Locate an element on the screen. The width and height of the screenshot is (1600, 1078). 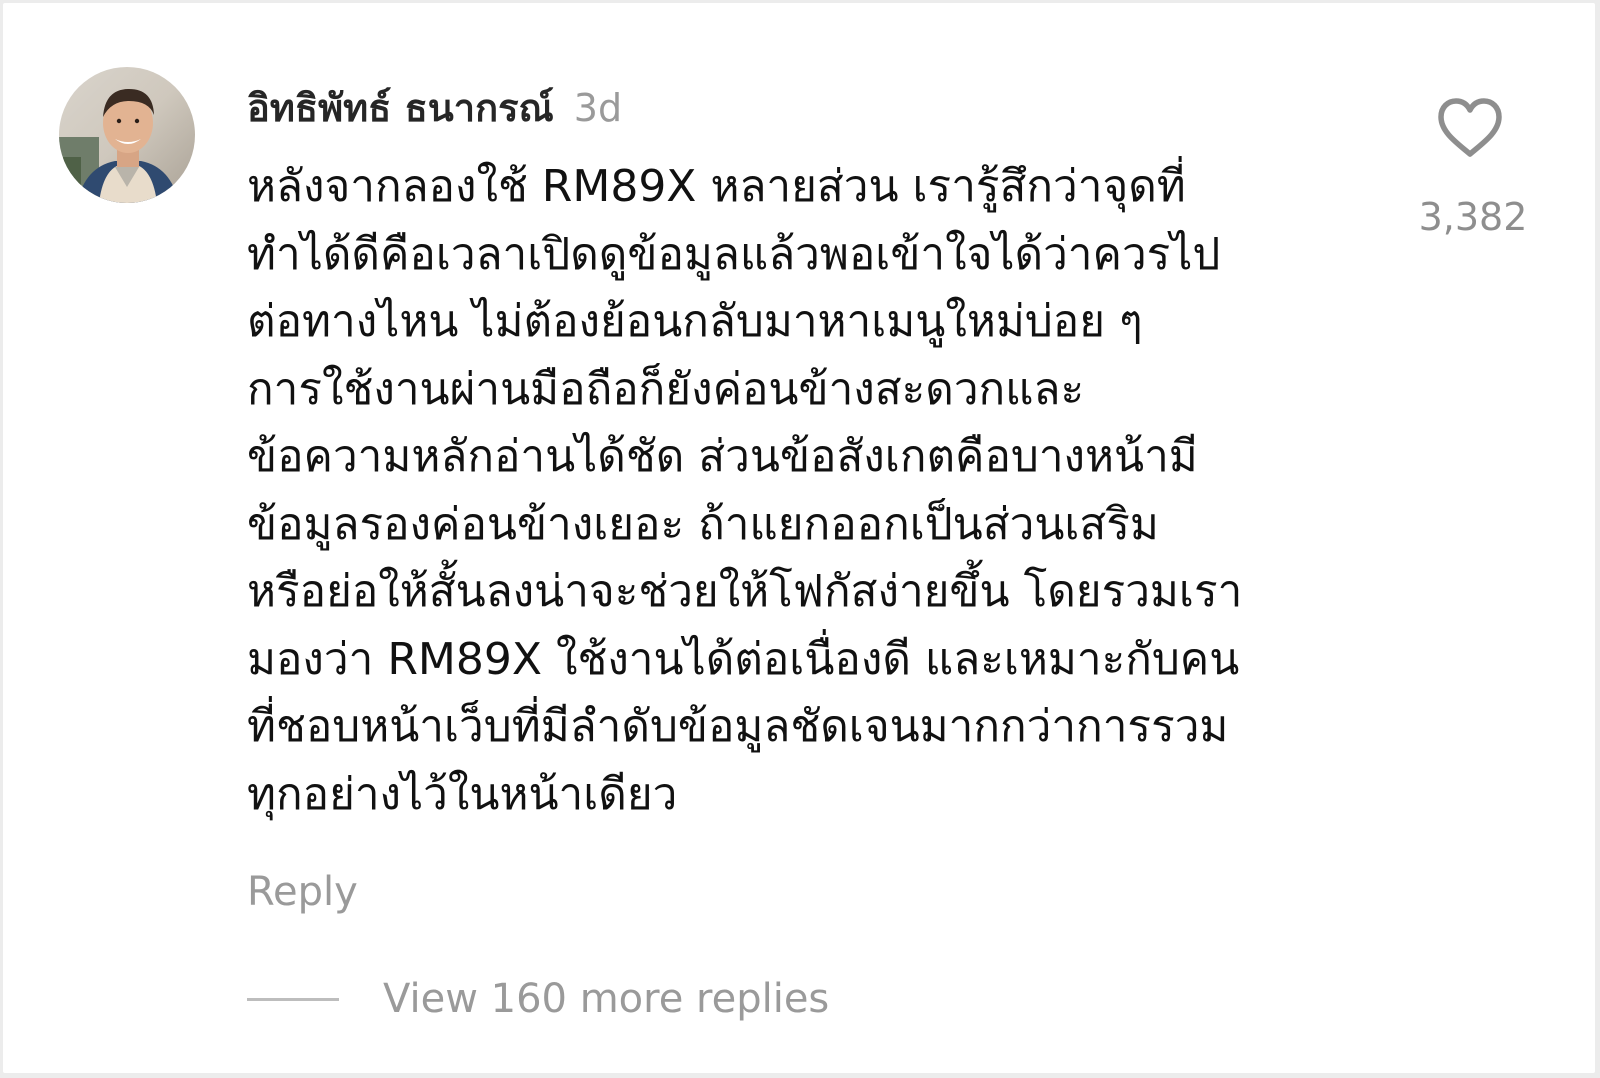
view-replies-label: View 160 more replies is located at coordinates (606, 999).